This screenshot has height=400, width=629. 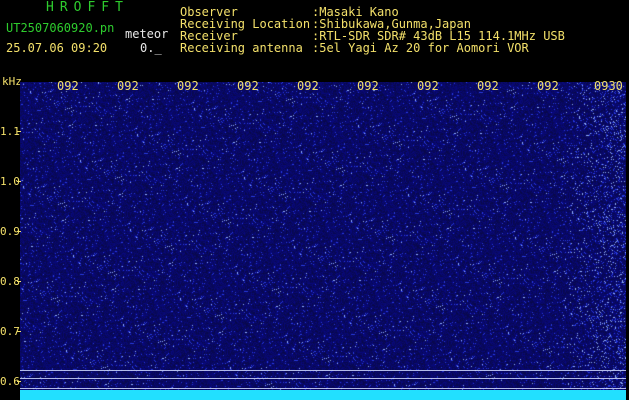 I want to click on antenna-value: :5el Yagi Az 20 for Aomori VOR, so click(x=420, y=48).